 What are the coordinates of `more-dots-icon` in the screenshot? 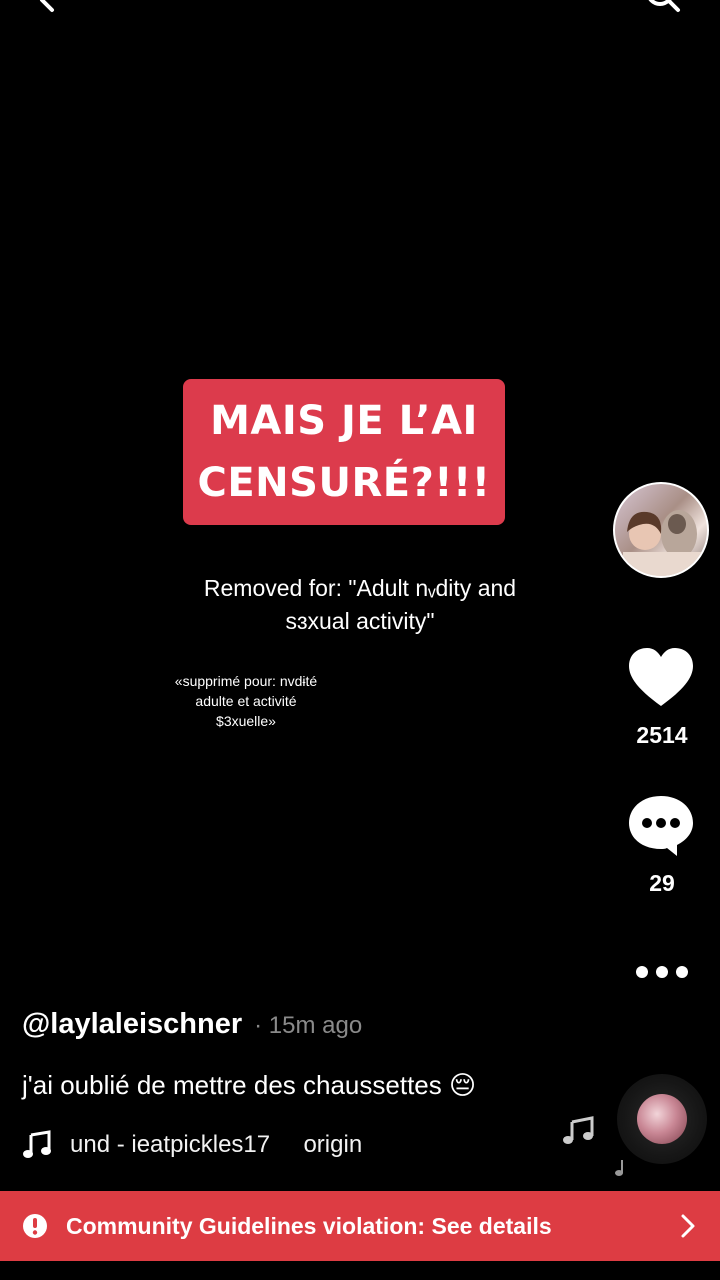 It's located at (662, 972).